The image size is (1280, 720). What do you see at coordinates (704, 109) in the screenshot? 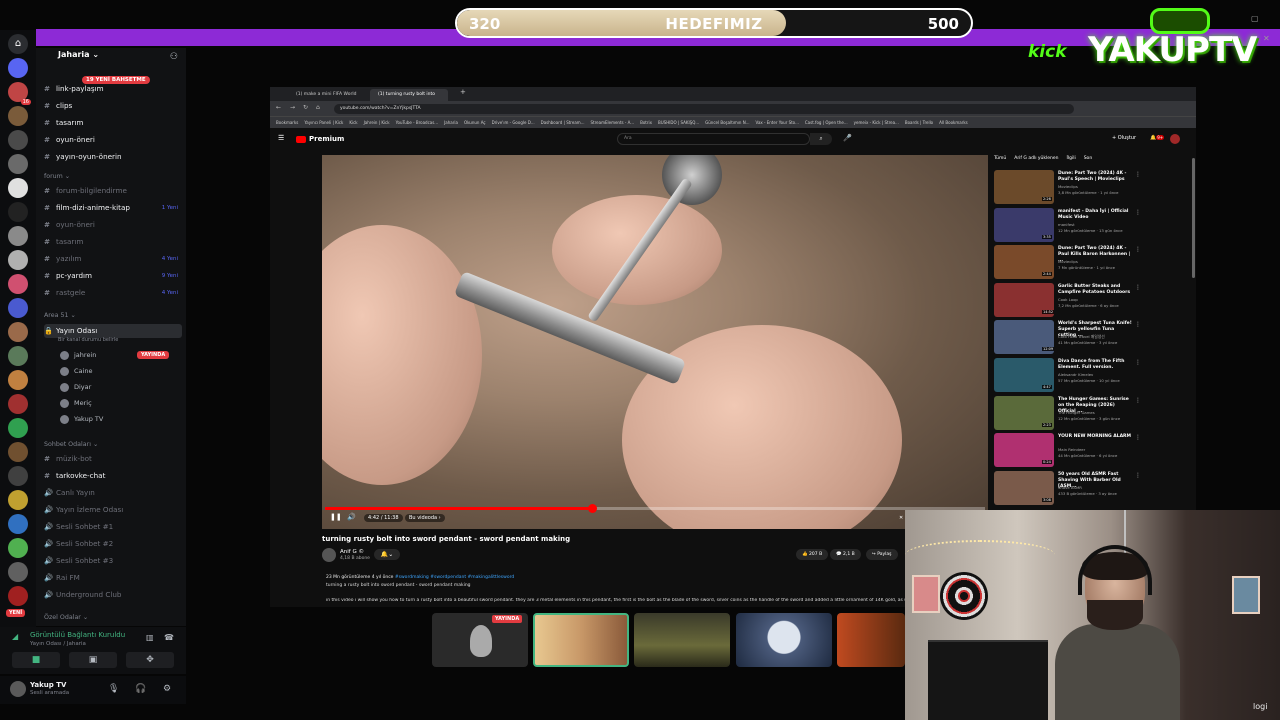
I see `url-field: youtube.com/watch?v=ZnYjkpsJTTA` at bounding box center [704, 109].